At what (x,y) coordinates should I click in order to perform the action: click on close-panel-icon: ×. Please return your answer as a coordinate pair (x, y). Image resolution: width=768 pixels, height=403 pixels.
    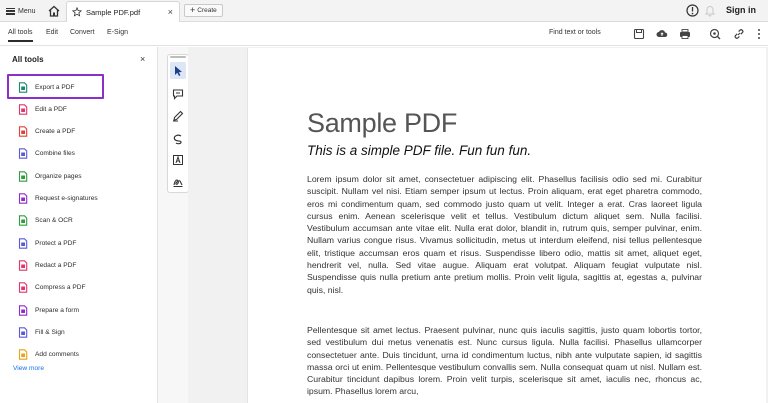
    Looking at the image, I should click on (142, 59).